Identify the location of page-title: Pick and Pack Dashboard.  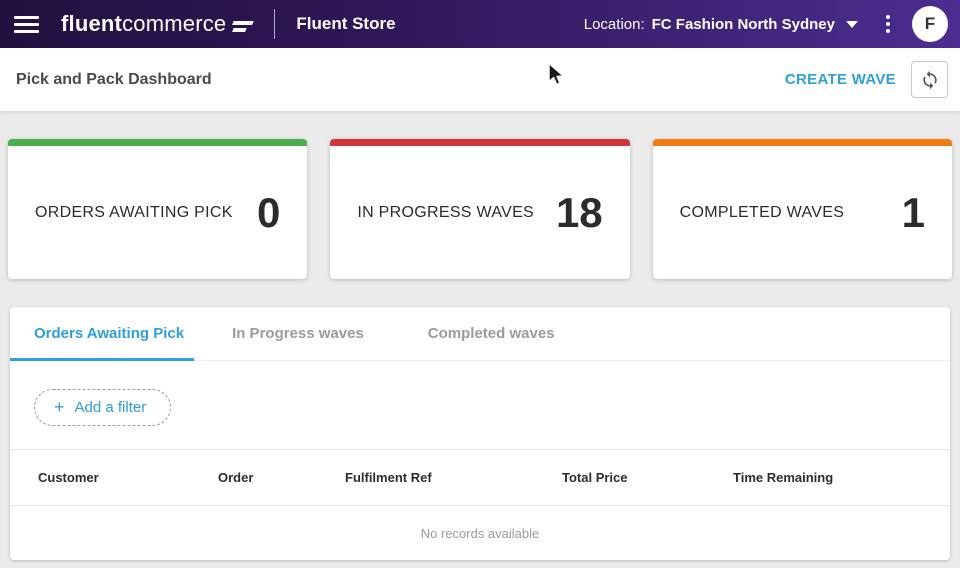
(114, 79).